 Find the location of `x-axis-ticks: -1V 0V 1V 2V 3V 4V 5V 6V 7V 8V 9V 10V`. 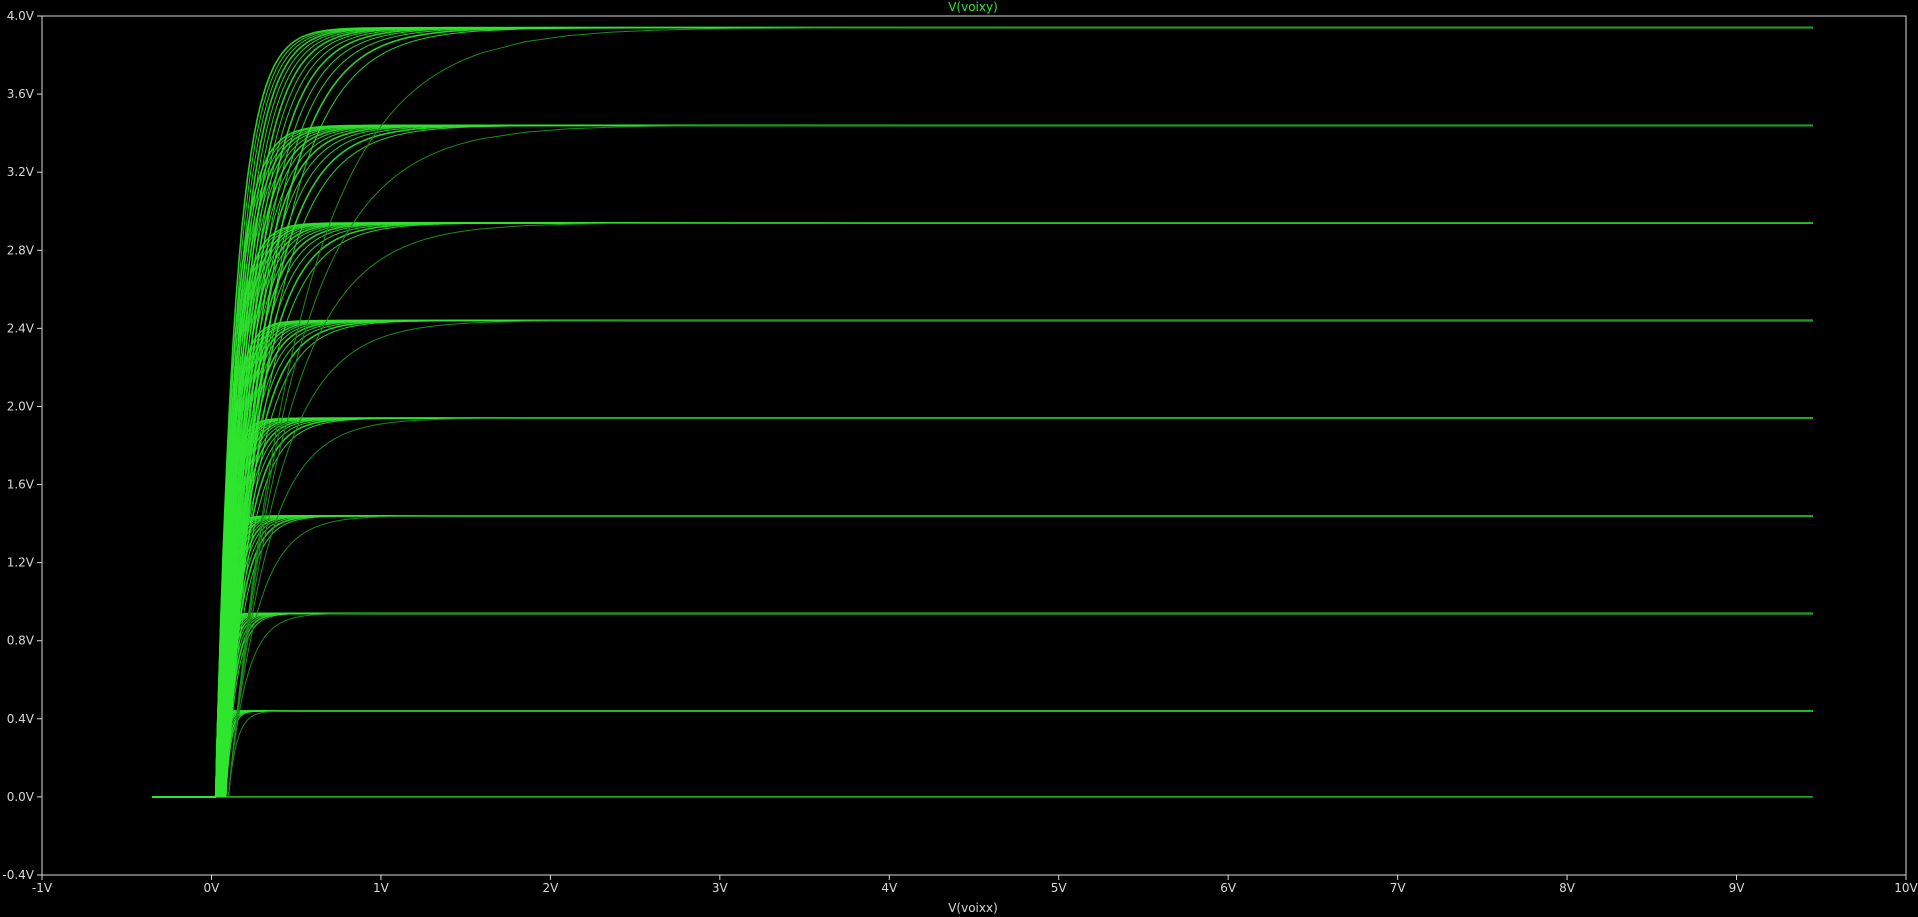

x-axis-ticks: -1V 0V 1V 2V 3V 4V 5V 6V 7V 8V 9V 10V is located at coordinates (975, 885).